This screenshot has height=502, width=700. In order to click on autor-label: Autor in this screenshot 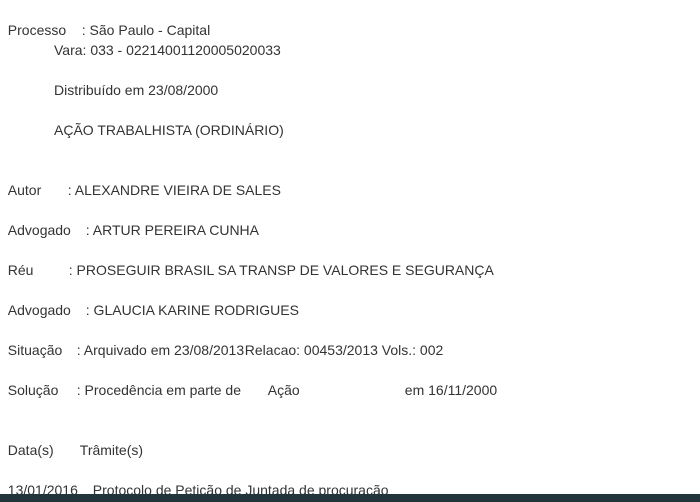, I will do `click(24, 190)`.